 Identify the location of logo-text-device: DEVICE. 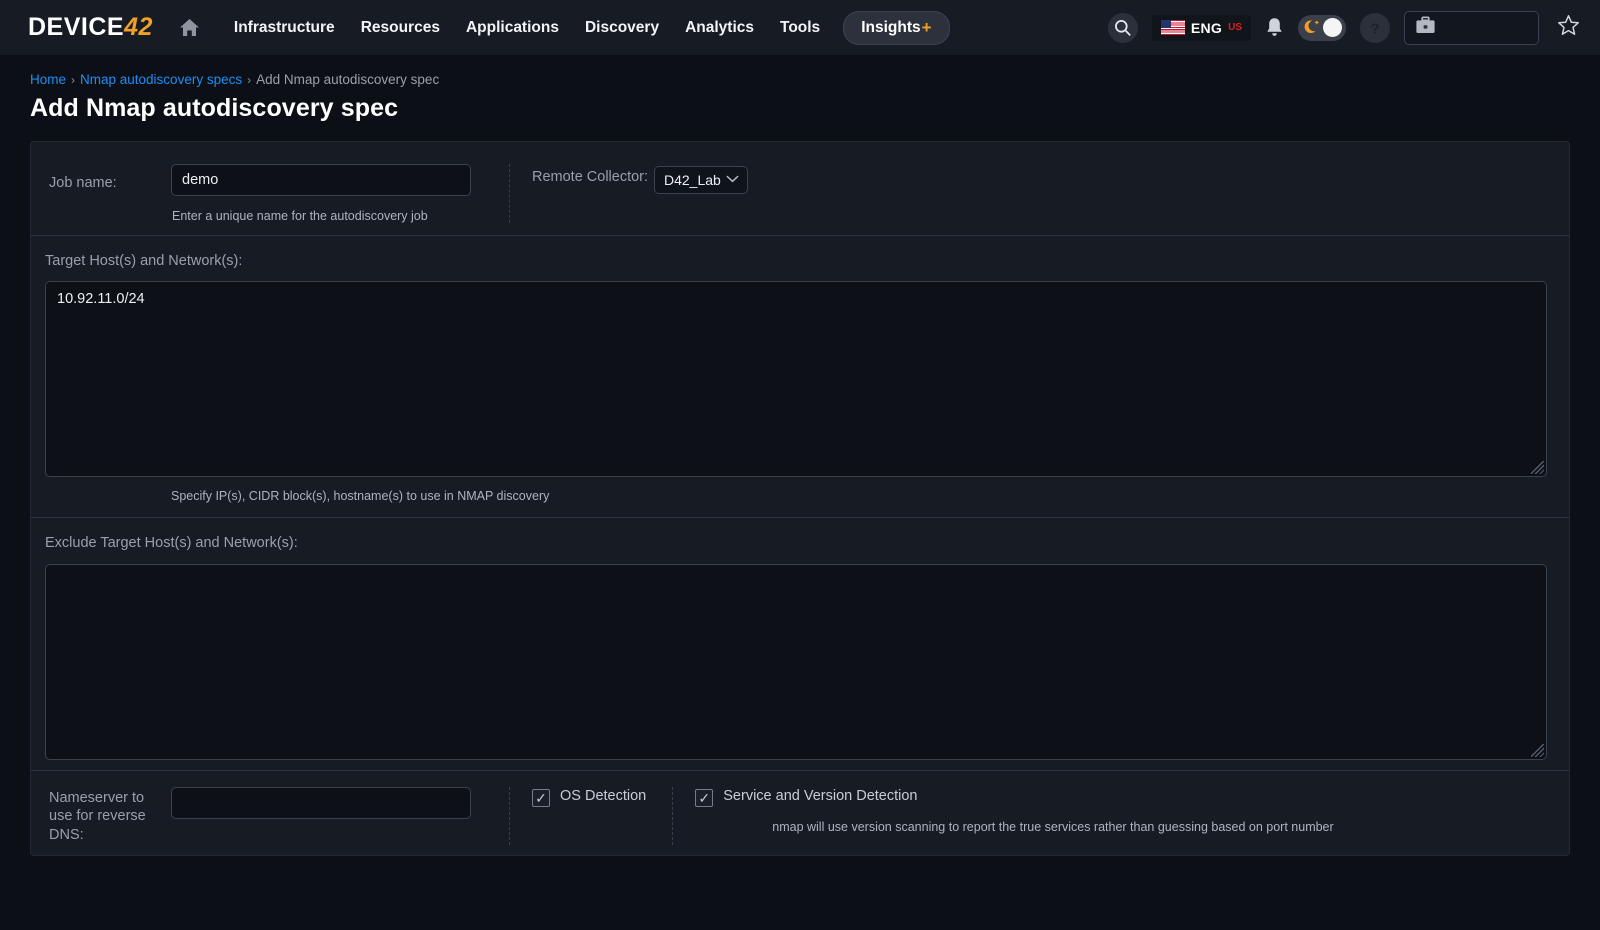
(76, 27).